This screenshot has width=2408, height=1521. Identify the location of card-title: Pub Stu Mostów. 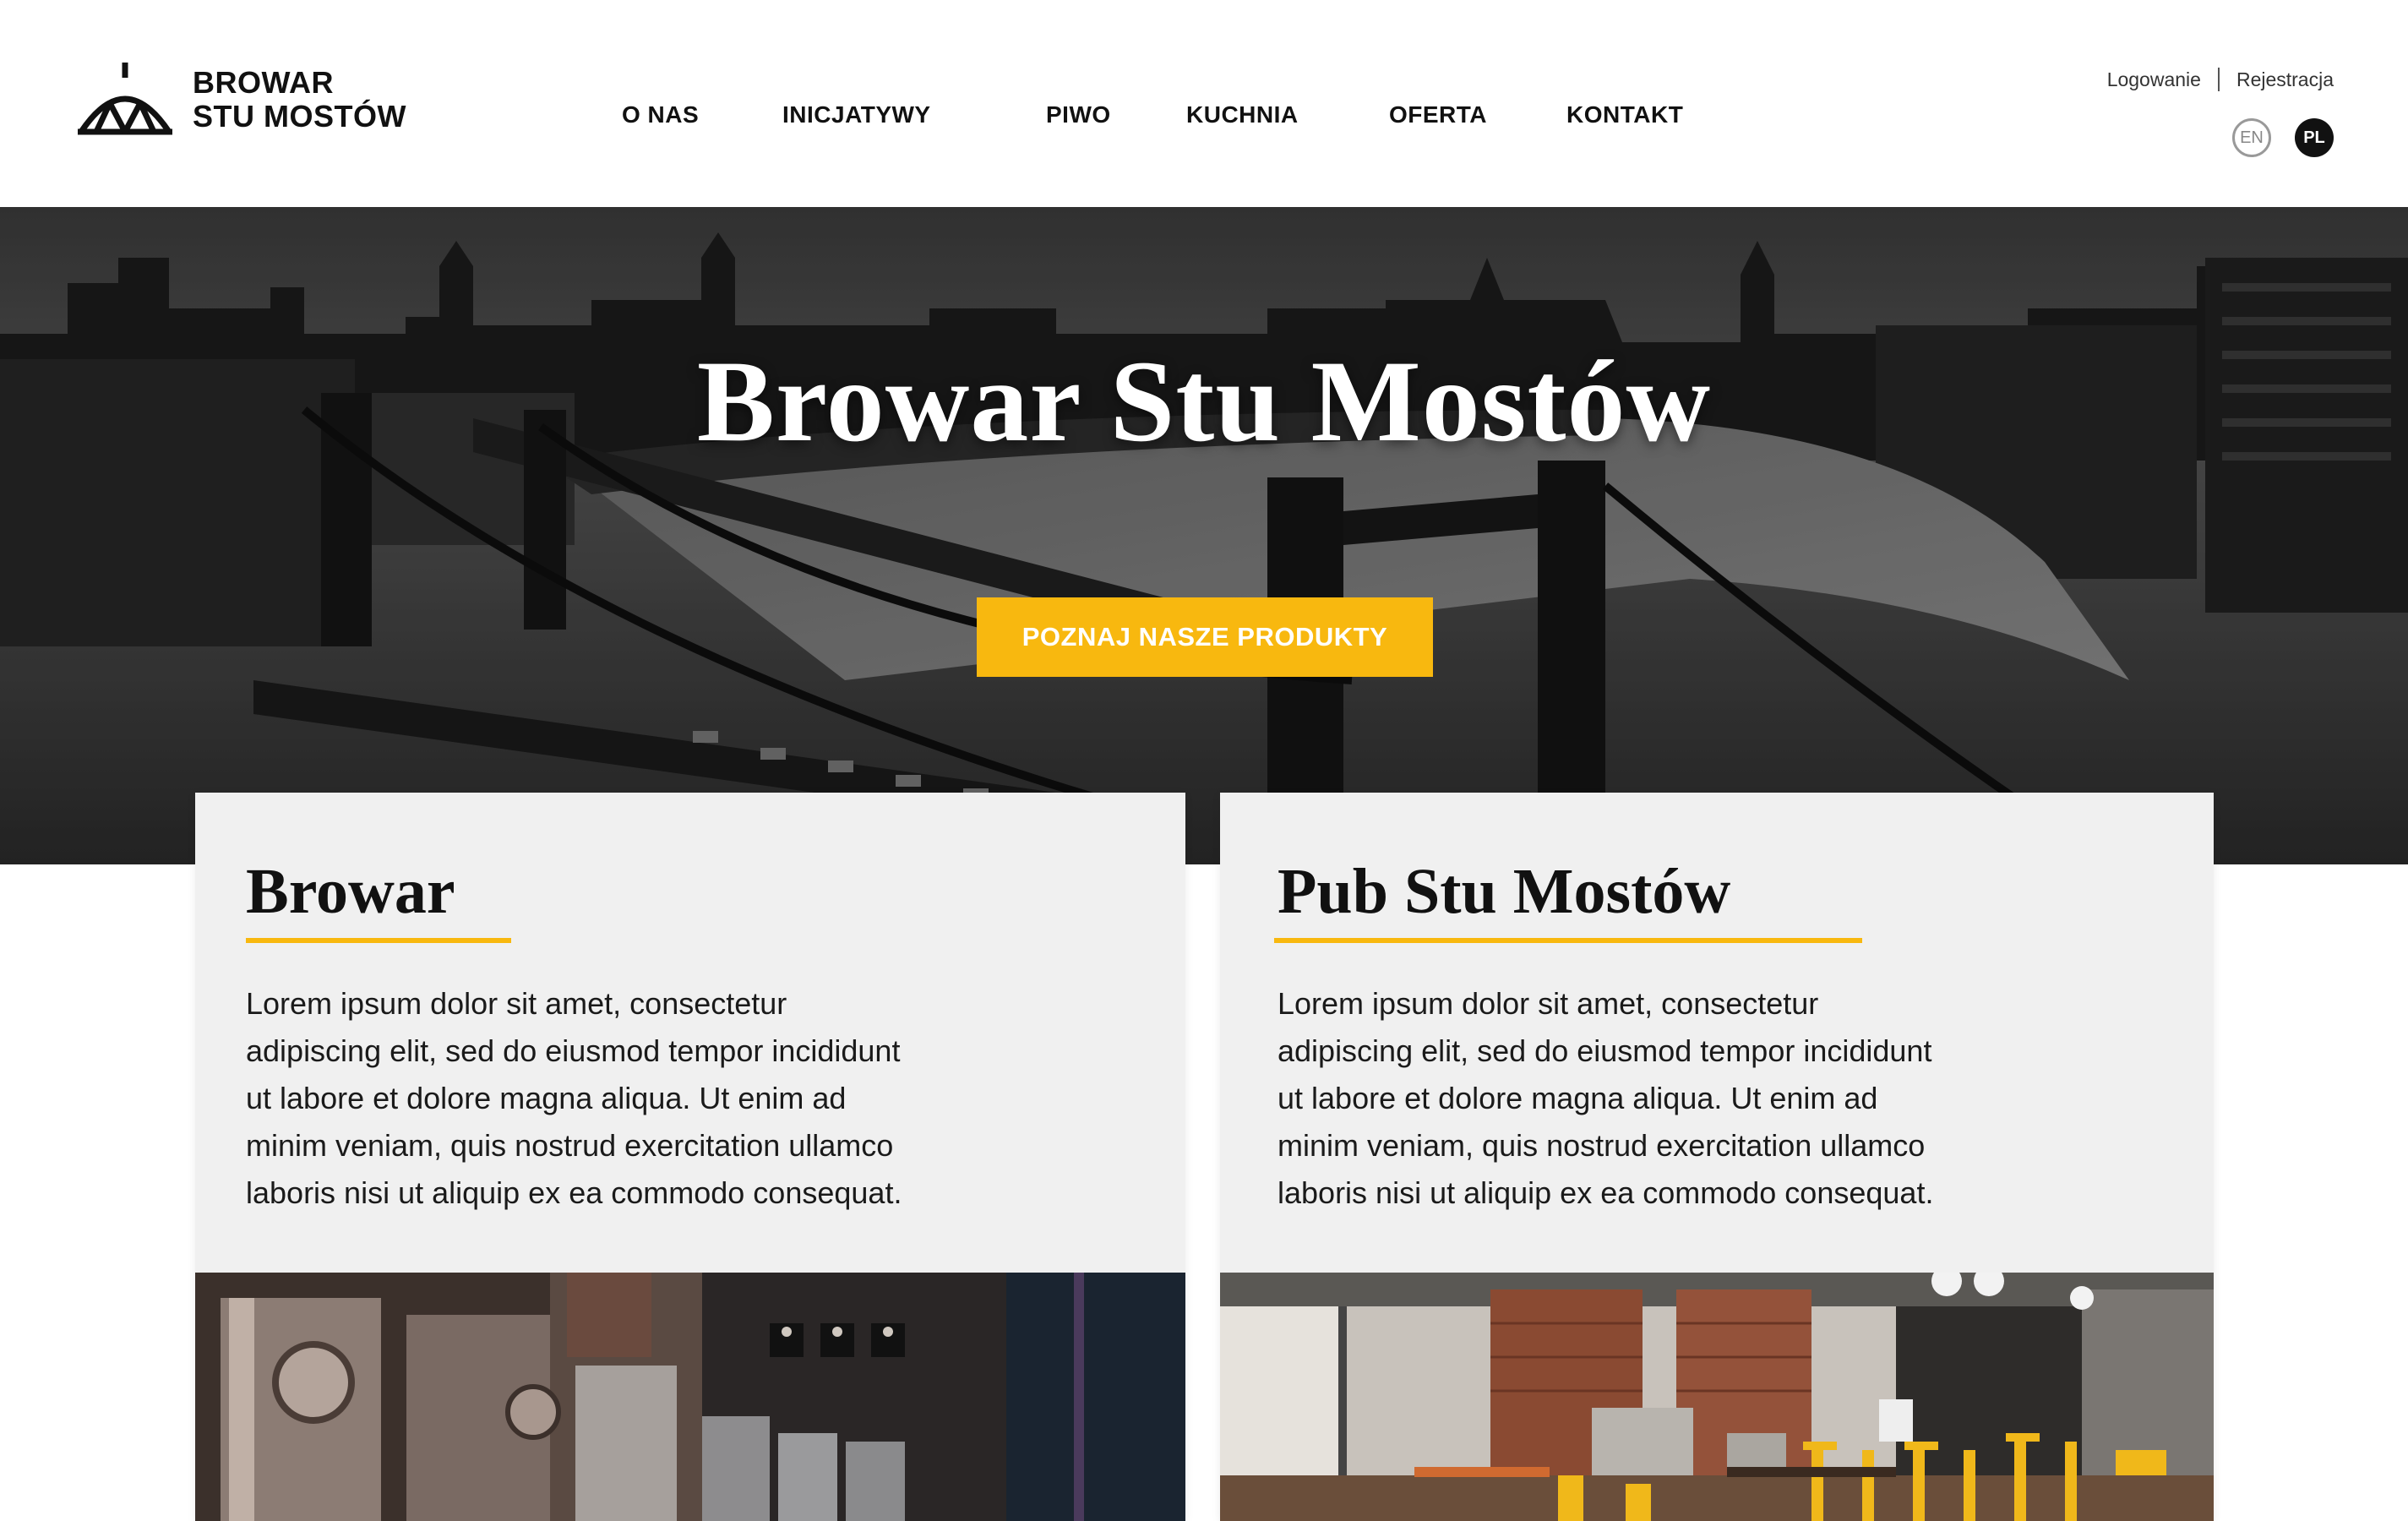
(1504, 892).